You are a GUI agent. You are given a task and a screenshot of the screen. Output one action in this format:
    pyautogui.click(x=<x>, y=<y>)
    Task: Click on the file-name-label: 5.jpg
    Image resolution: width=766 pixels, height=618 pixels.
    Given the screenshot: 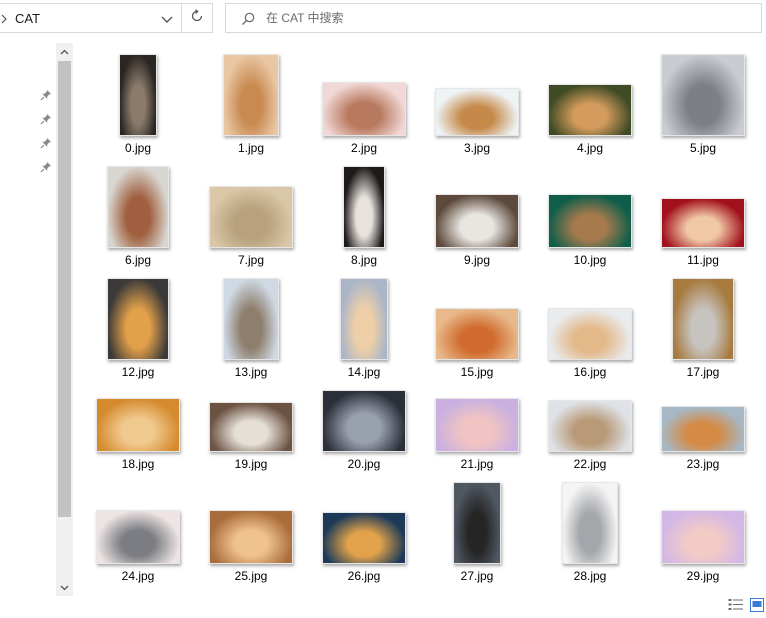 What is the action you would take?
    pyautogui.click(x=703, y=148)
    